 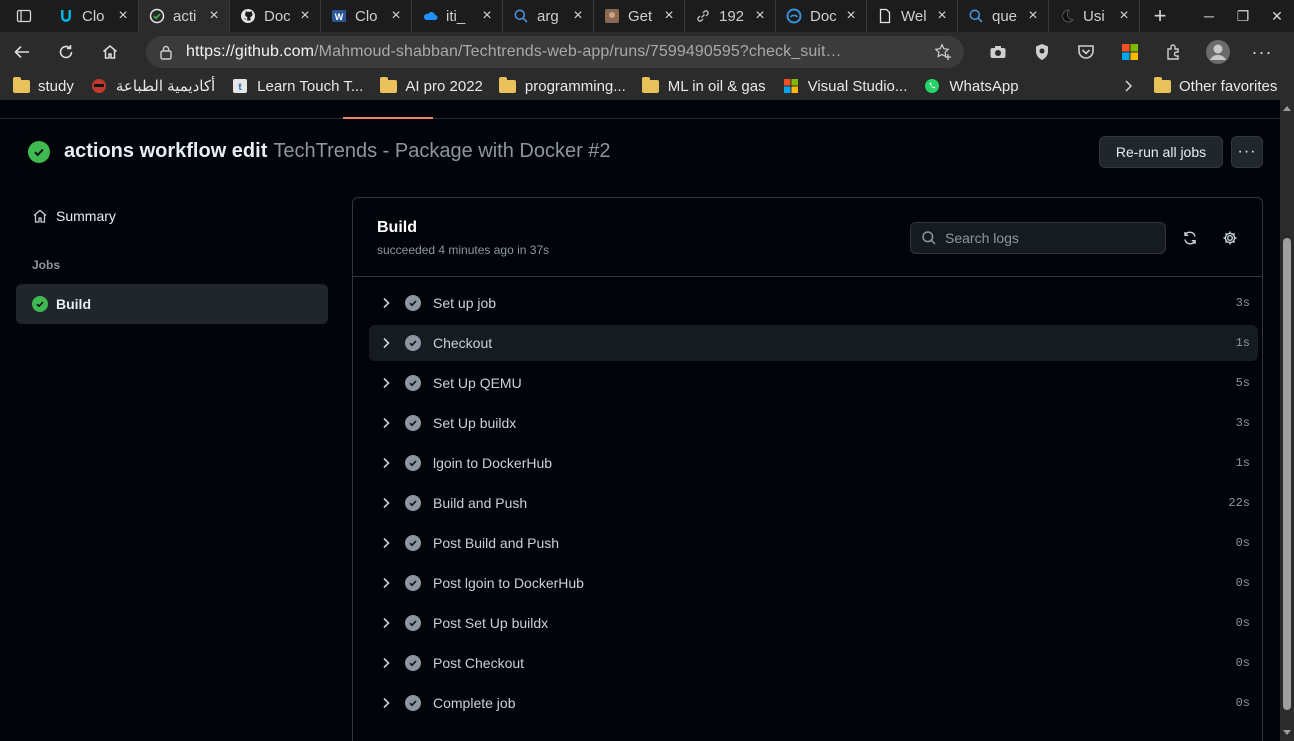 I want to click on search-logs-field, so click(x=1038, y=238).